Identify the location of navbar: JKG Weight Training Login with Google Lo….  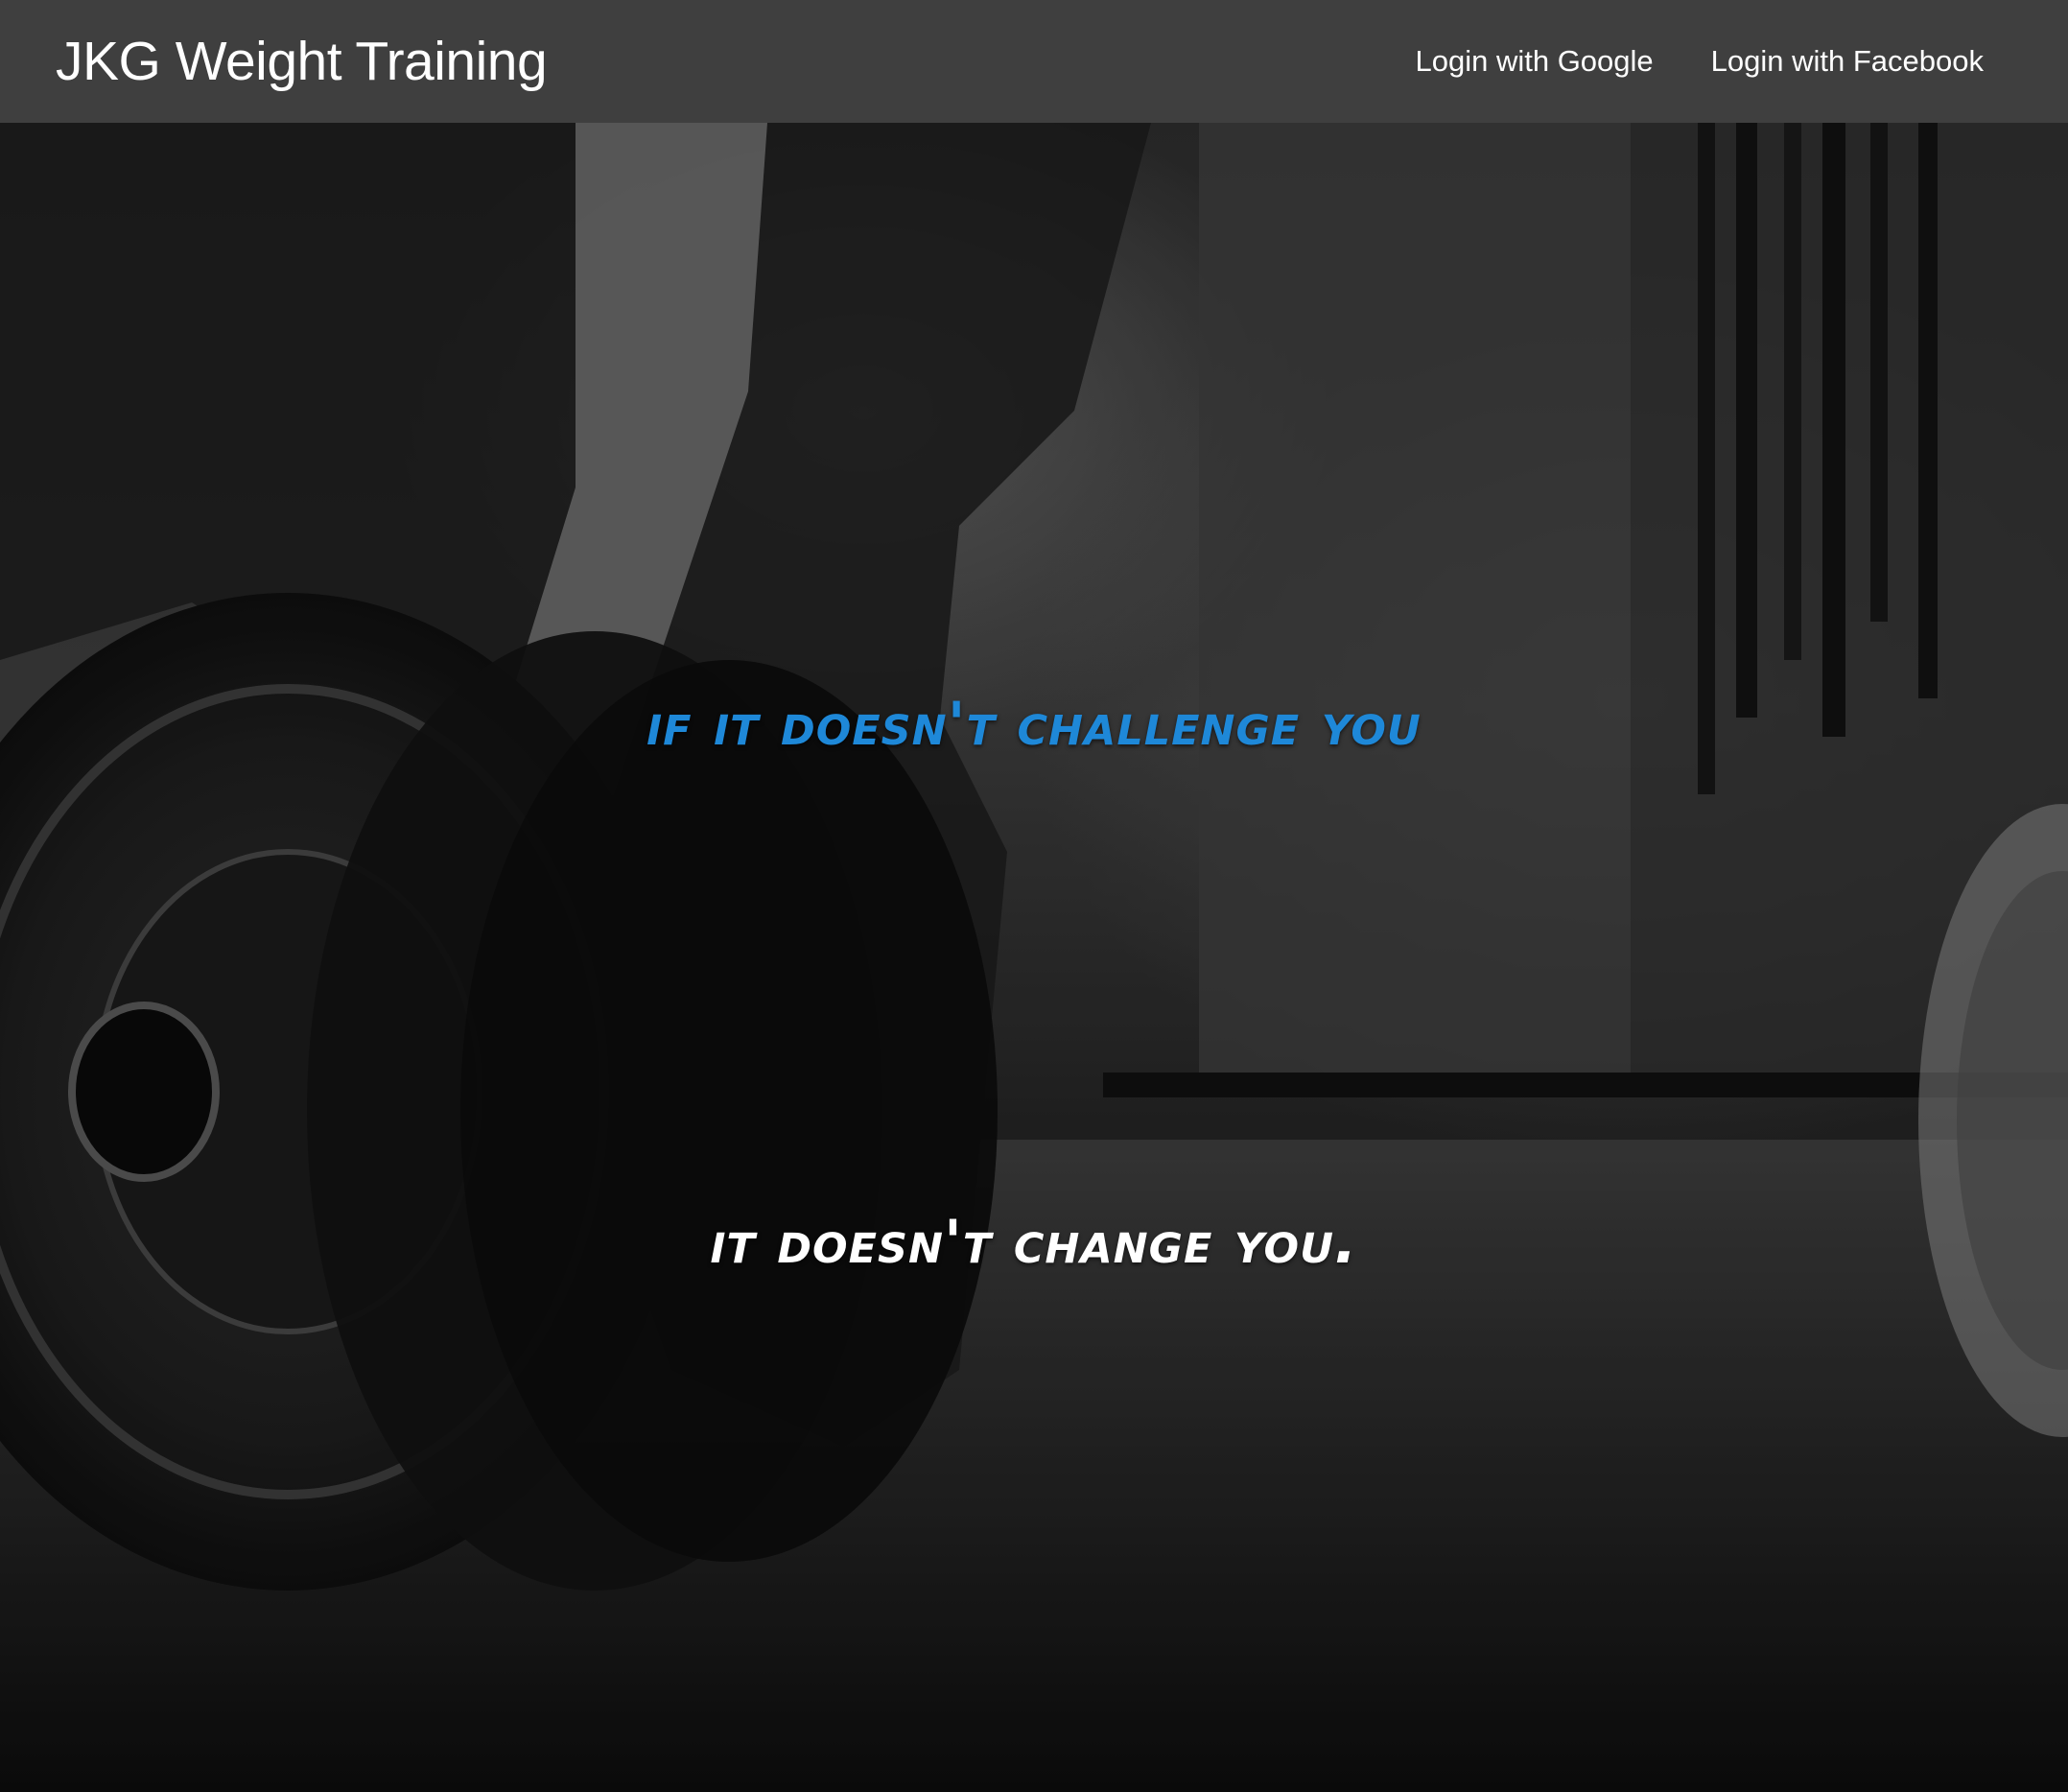
(1034, 61).